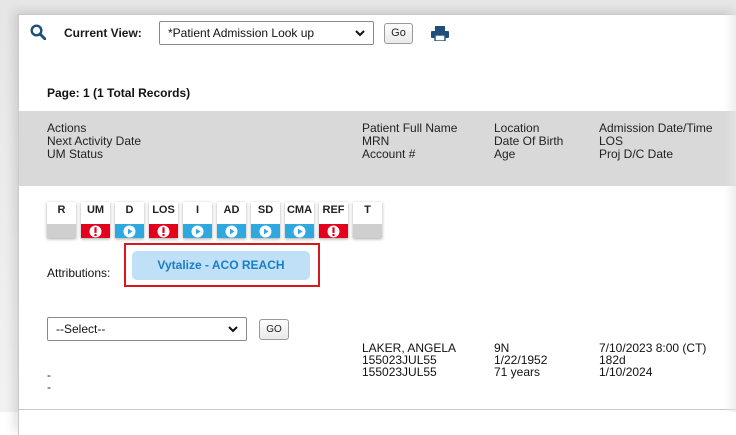 This screenshot has width=736, height=435. What do you see at coordinates (636, 154) in the screenshot?
I see `header-line: Proj D/C Date` at bounding box center [636, 154].